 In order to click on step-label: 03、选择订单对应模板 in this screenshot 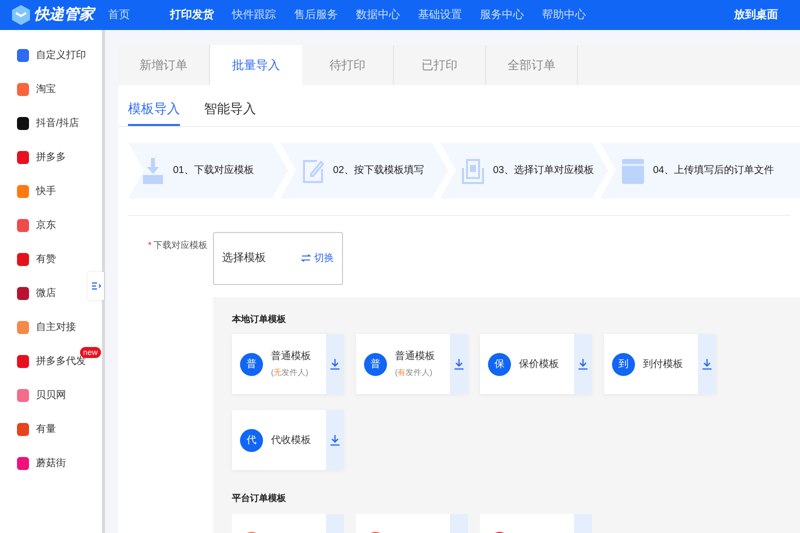, I will do `click(543, 171)`.